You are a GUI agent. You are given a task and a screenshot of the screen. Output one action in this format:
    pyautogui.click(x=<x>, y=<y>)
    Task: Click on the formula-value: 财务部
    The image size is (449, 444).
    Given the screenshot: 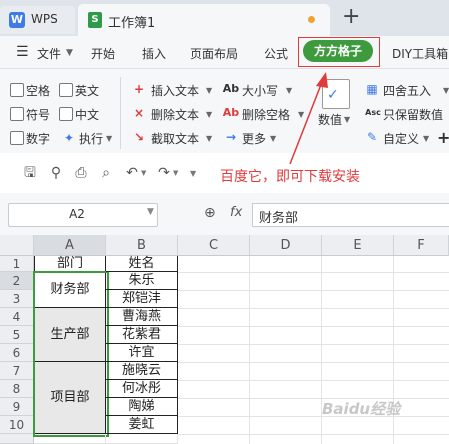 What is the action you would take?
    pyautogui.click(x=279, y=218)
    